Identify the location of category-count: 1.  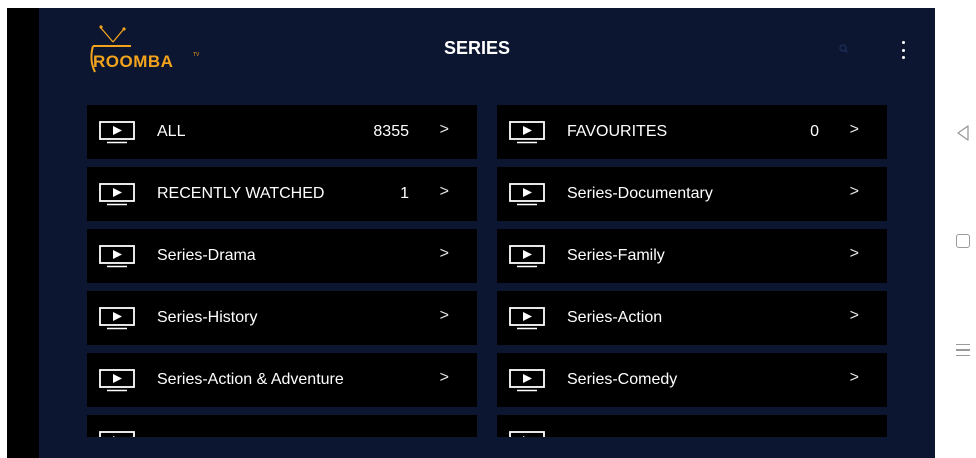
(404, 193).